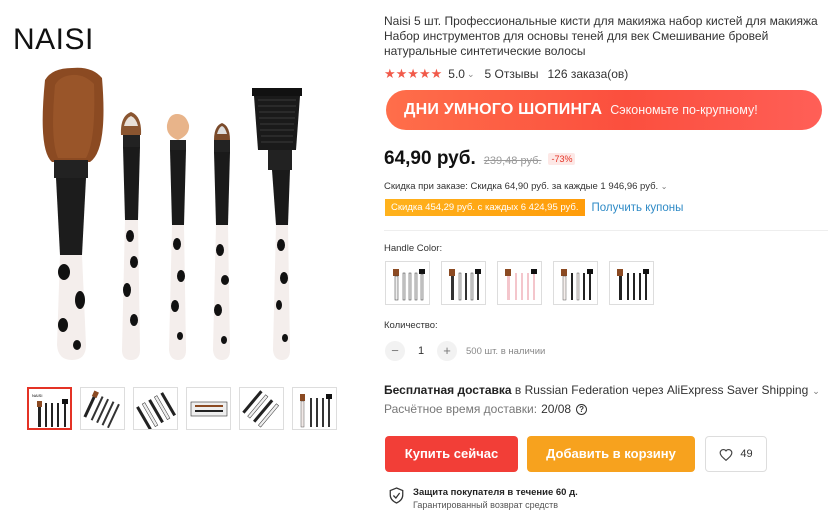 Image resolution: width=832 pixels, height=522 pixels. What do you see at coordinates (486, 505) in the screenshot?
I see `protection-subtitle: Гарантированный возврат средств` at bounding box center [486, 505].